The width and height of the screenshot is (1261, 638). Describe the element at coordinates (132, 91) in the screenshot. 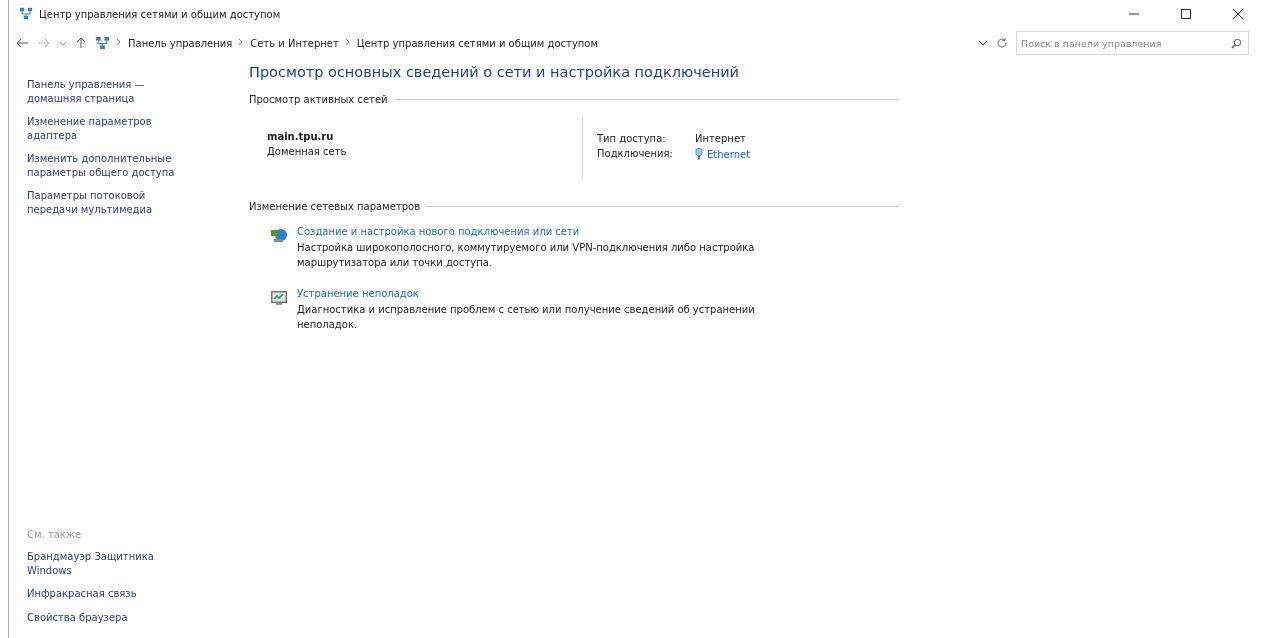

I see `sidebar-link: Панель управления — домашняя страница` at that location.